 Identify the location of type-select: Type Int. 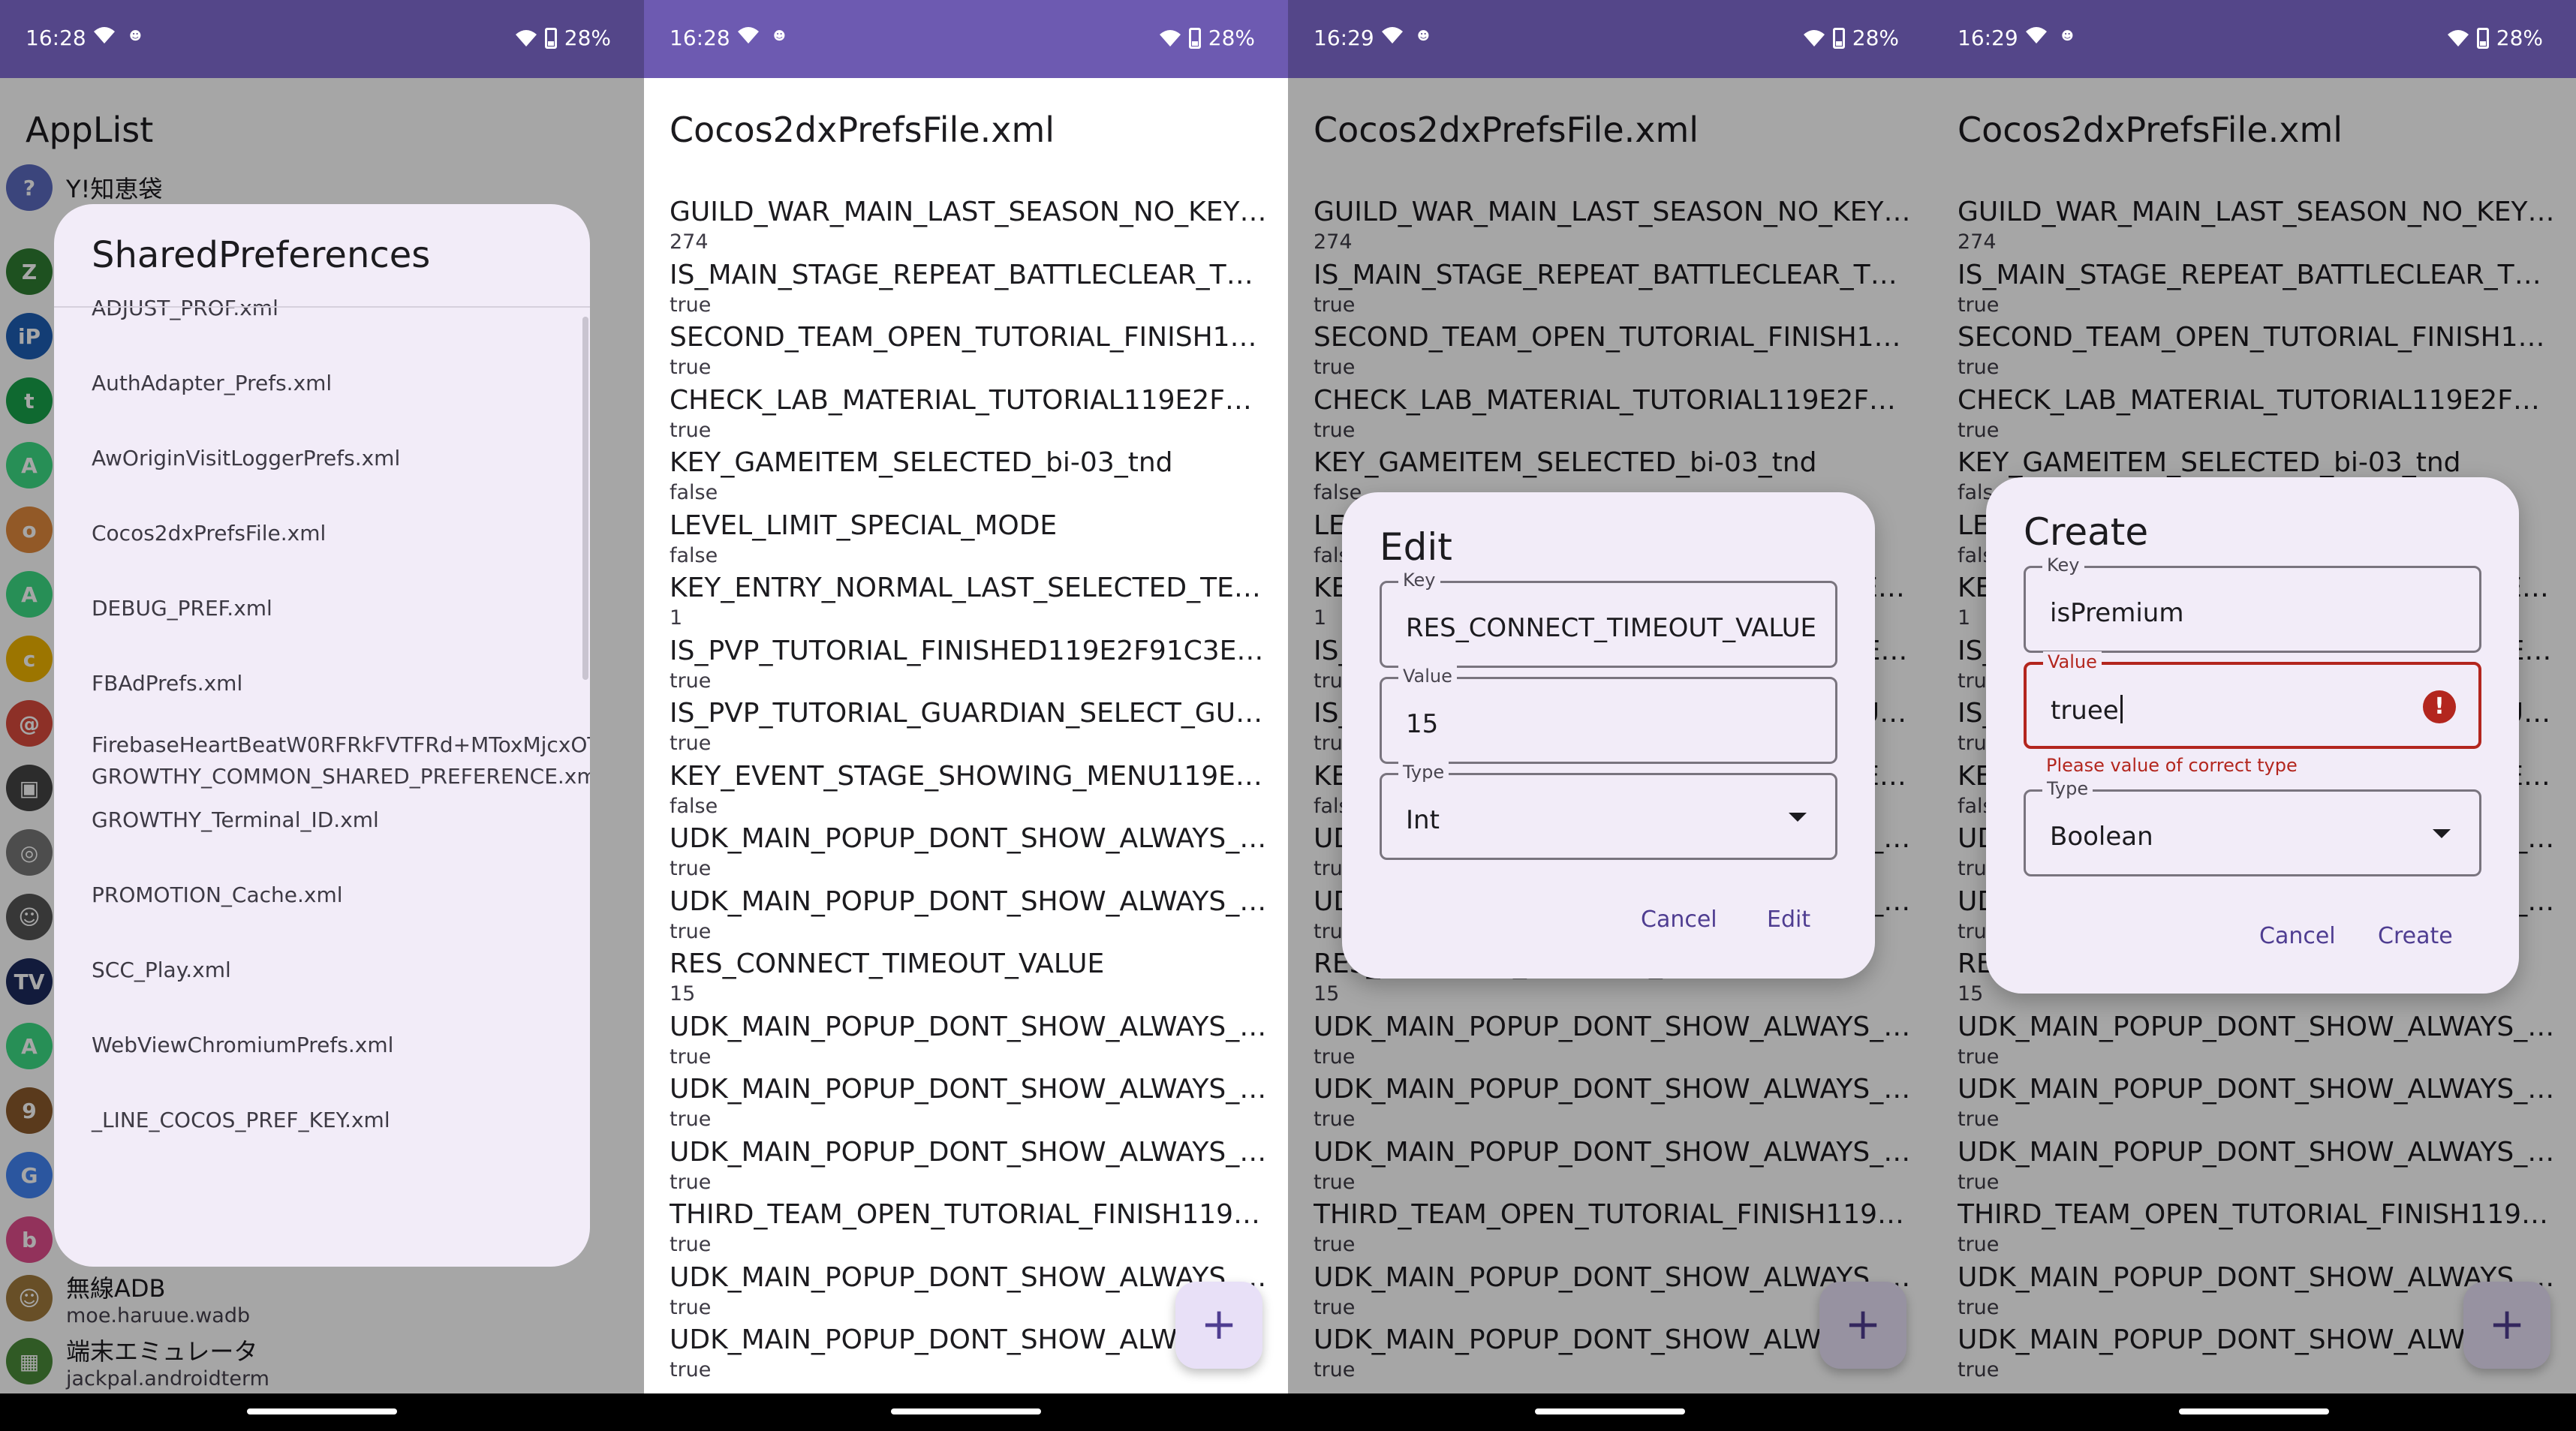
(1608, 811).